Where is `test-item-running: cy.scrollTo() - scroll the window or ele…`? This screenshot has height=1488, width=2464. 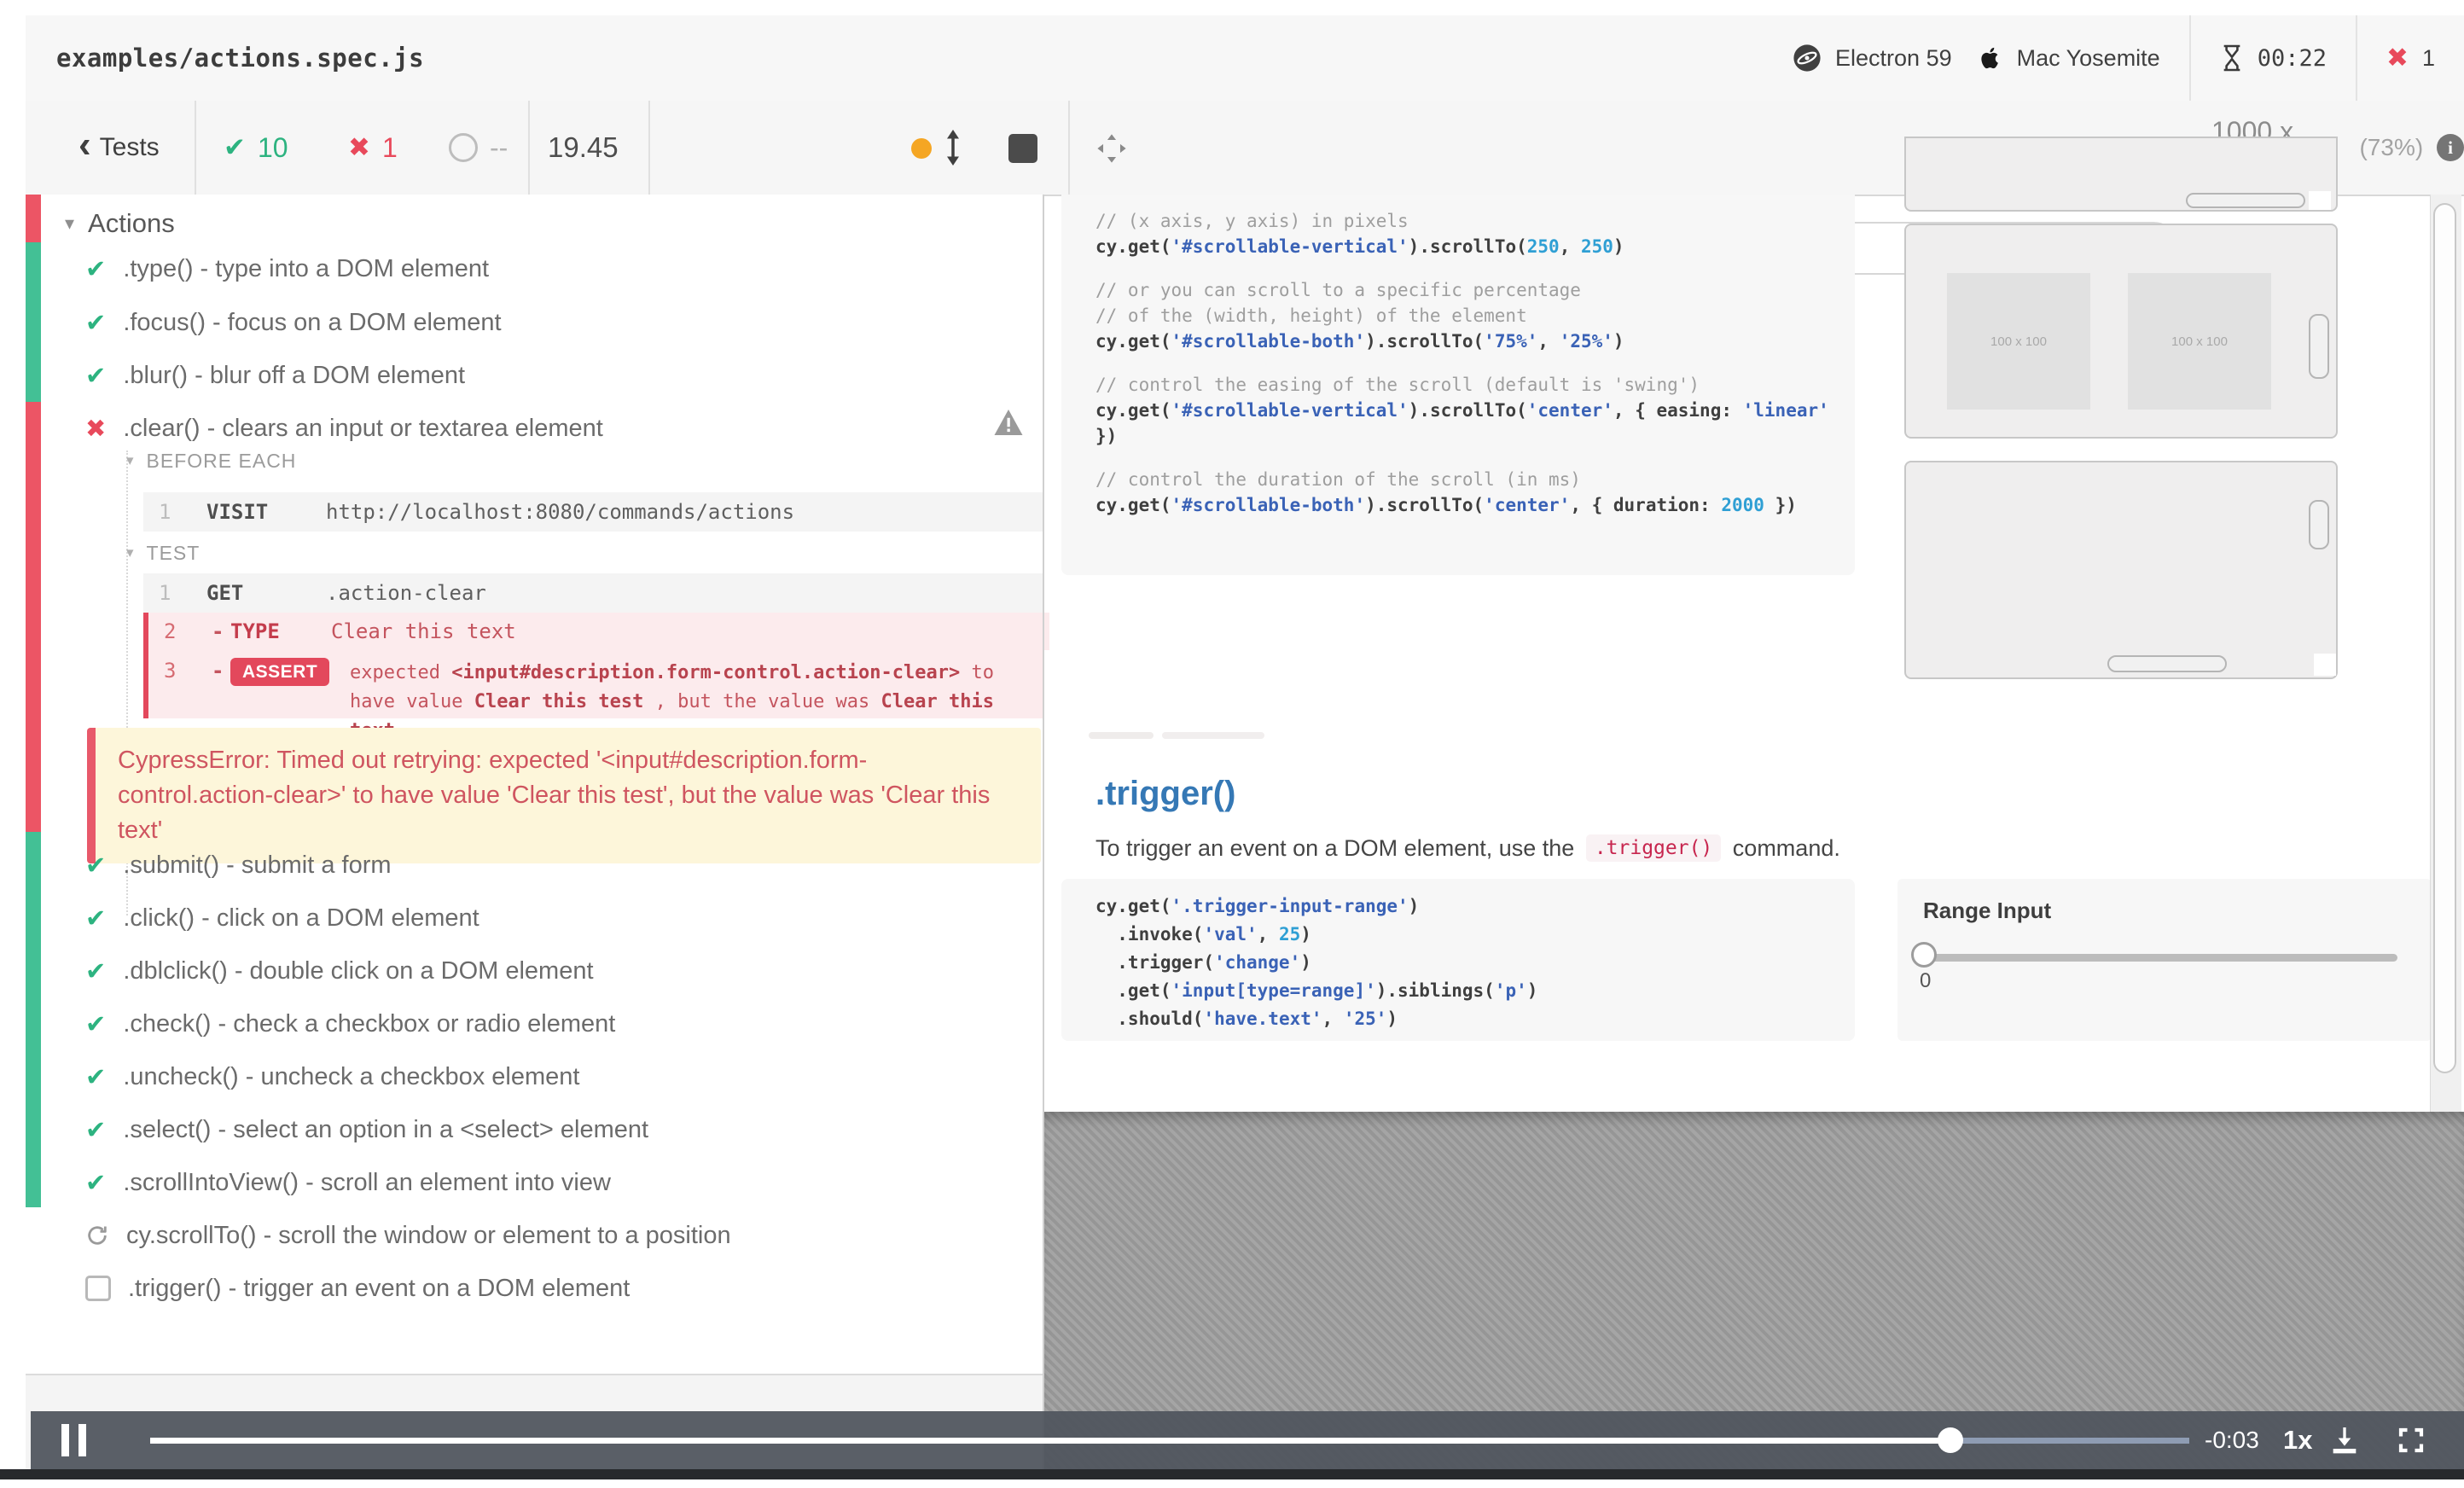 test-item-running: cy.scrollTo() - scroll the window or ele… is located at coordinates (537, 1236).